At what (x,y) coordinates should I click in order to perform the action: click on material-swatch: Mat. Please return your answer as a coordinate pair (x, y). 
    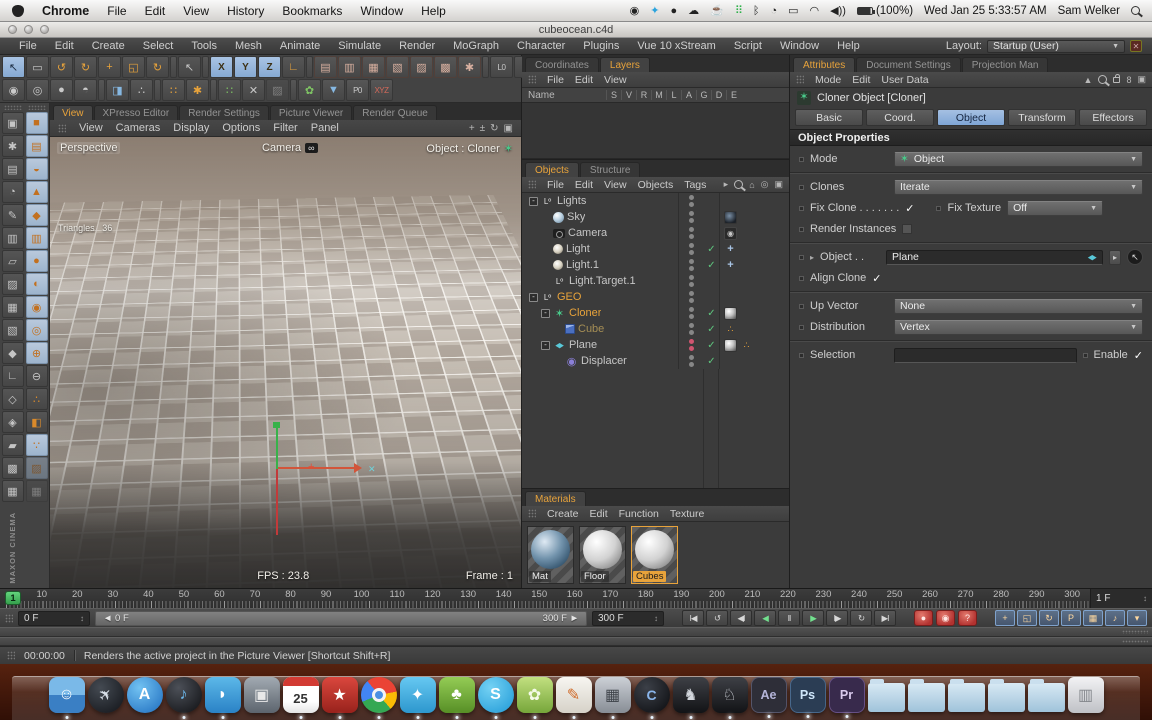
    Looking at the image, I should click on (550, 555).